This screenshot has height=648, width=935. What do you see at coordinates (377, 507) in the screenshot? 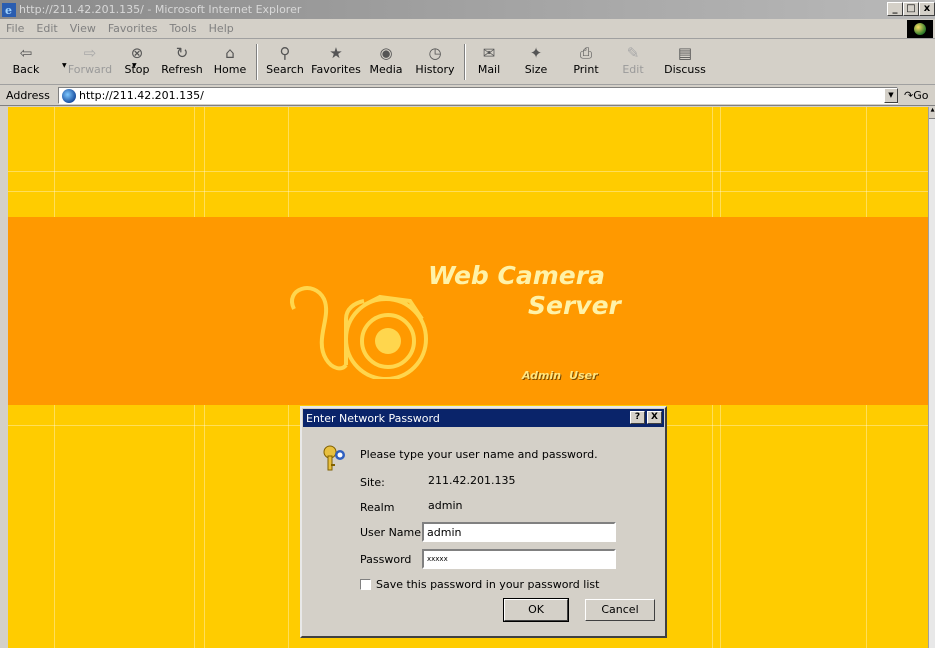
I see `realm-label: Realm` at bounding box center [377, 507].